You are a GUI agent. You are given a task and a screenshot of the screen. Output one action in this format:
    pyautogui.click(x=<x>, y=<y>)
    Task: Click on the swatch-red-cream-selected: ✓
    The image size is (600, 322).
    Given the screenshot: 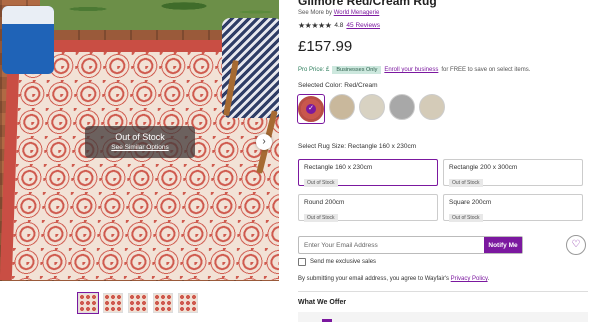 What is the action you would take?
    pyautogui.click(x=311, y=109)
    